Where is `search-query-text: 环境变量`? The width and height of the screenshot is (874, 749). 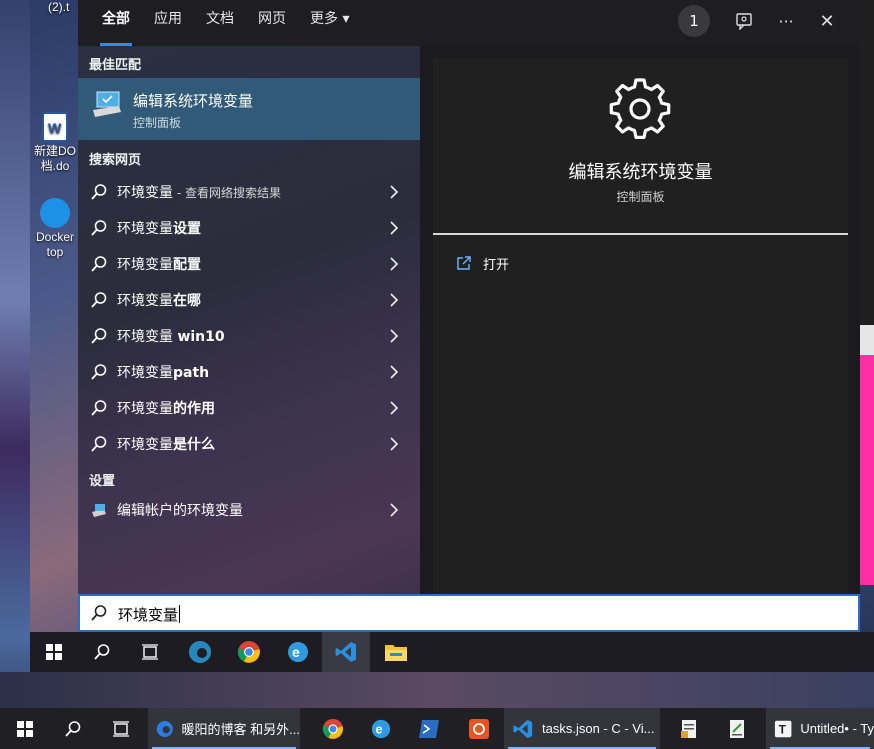 search-query-text: 环境变量 is located at coordinates (148, 615).